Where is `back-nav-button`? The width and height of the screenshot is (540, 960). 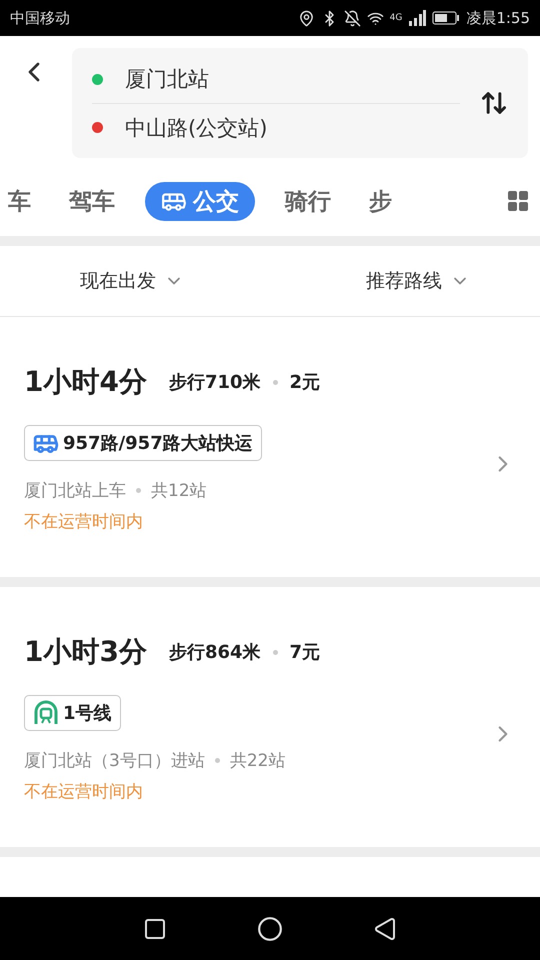 back-nav-button is located at coordinates (385, 928).